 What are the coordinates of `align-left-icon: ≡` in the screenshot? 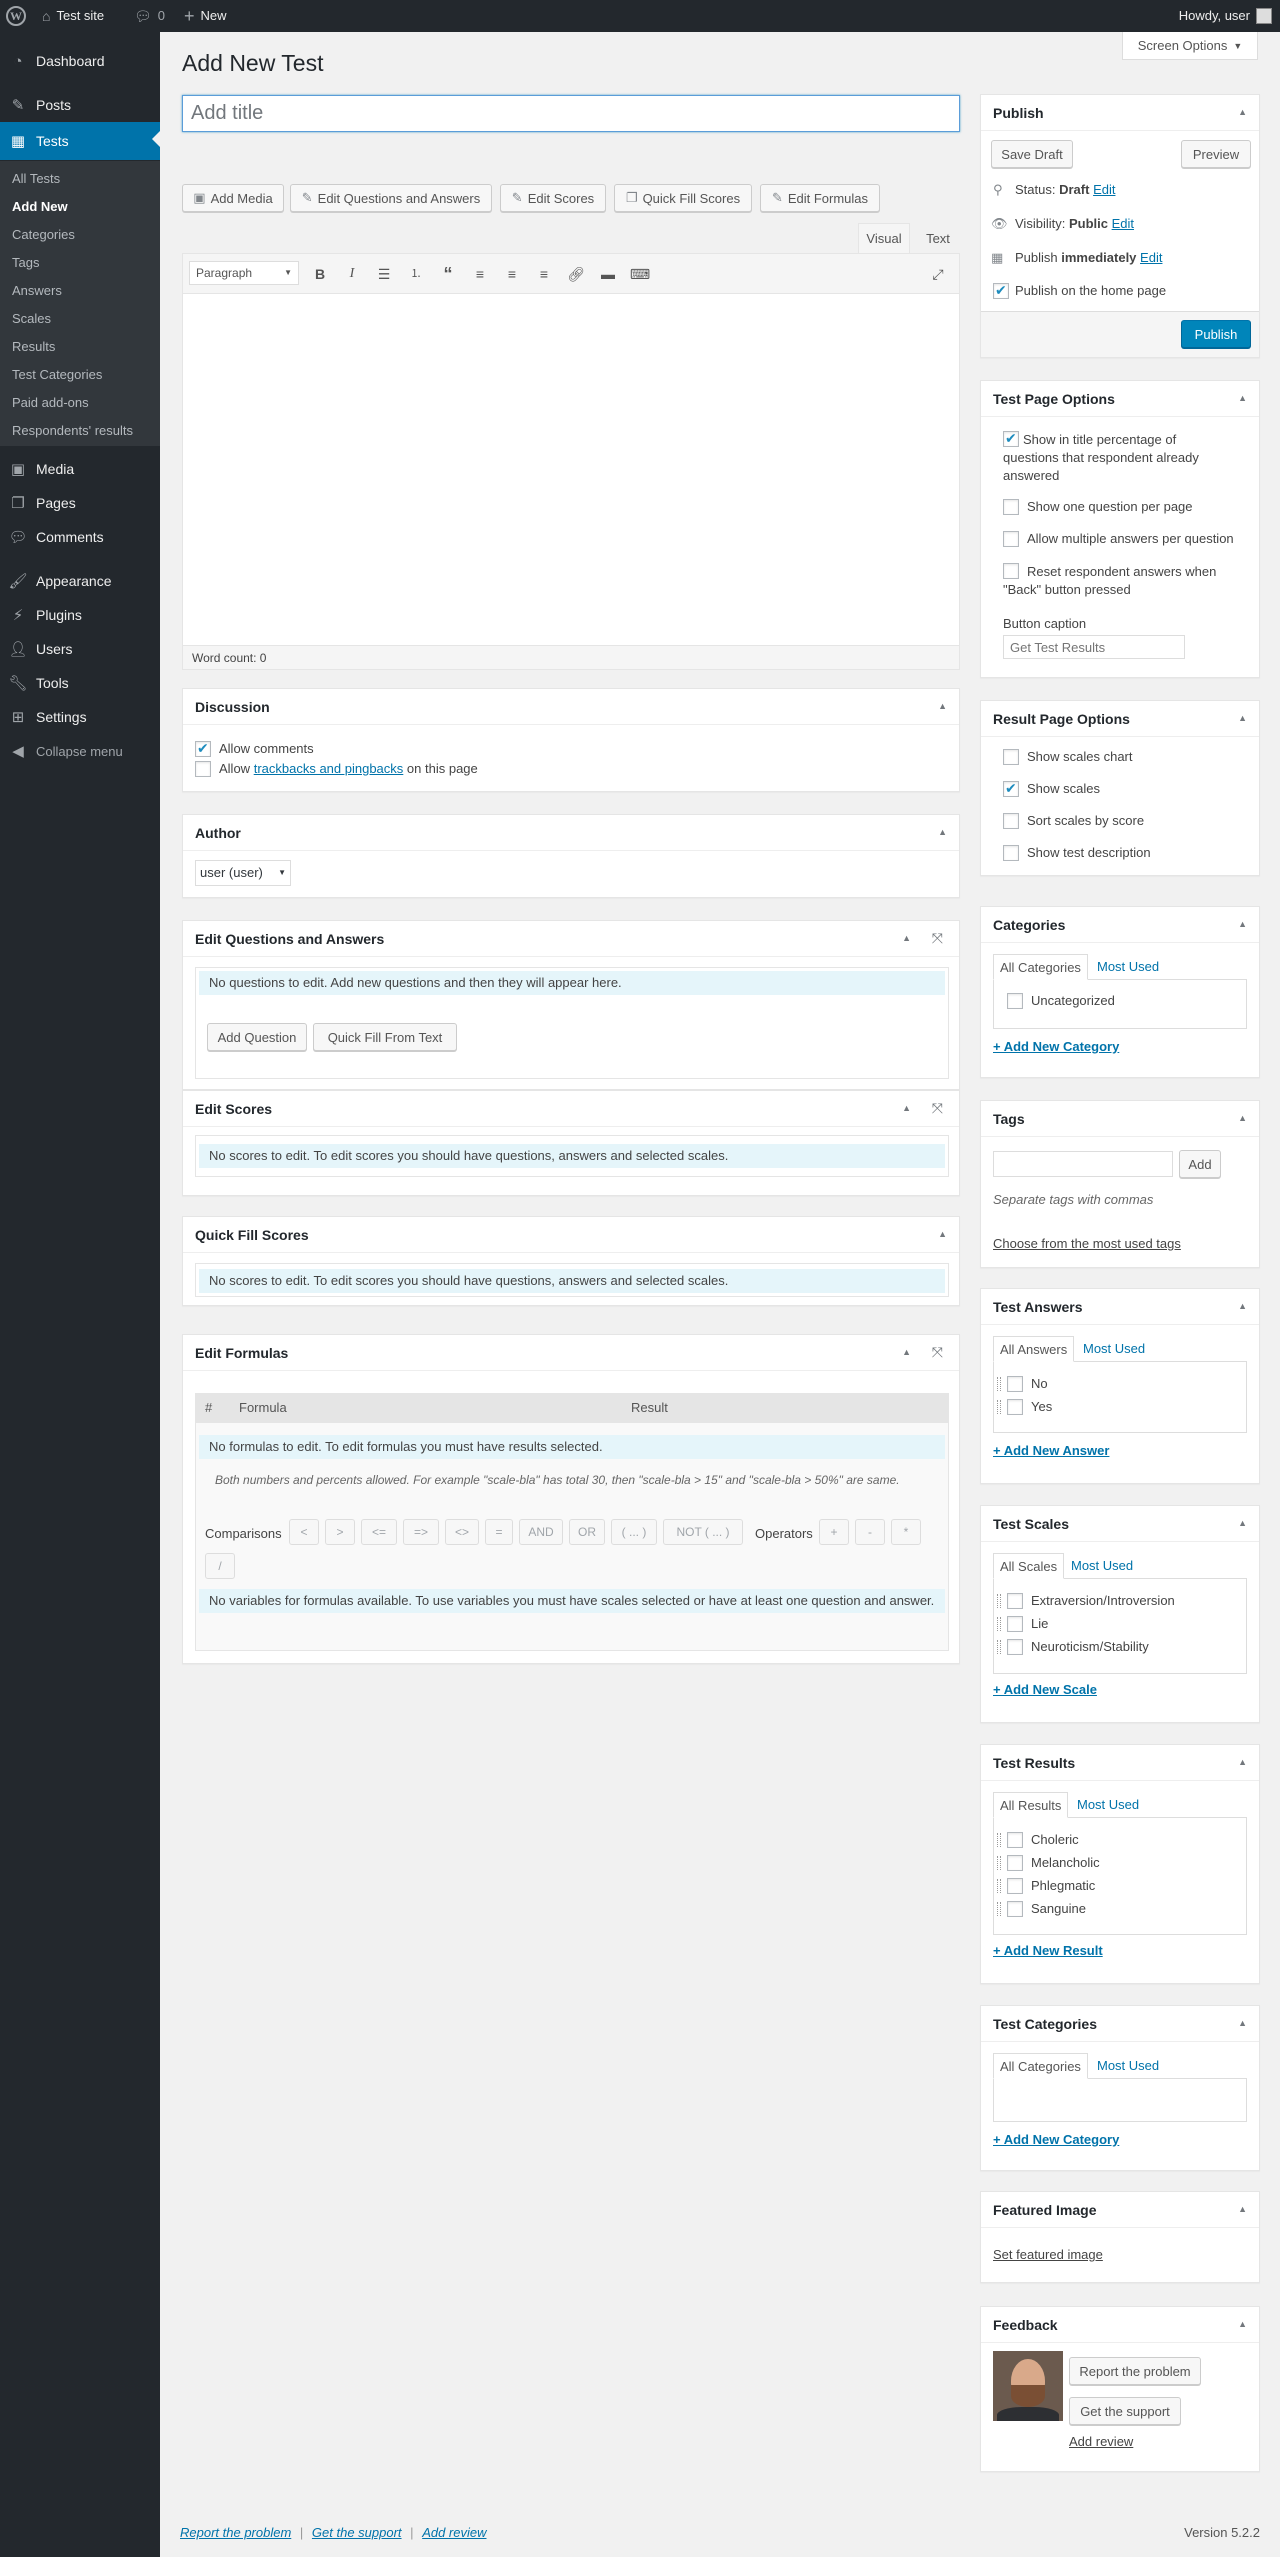 It's located at (480, 274).